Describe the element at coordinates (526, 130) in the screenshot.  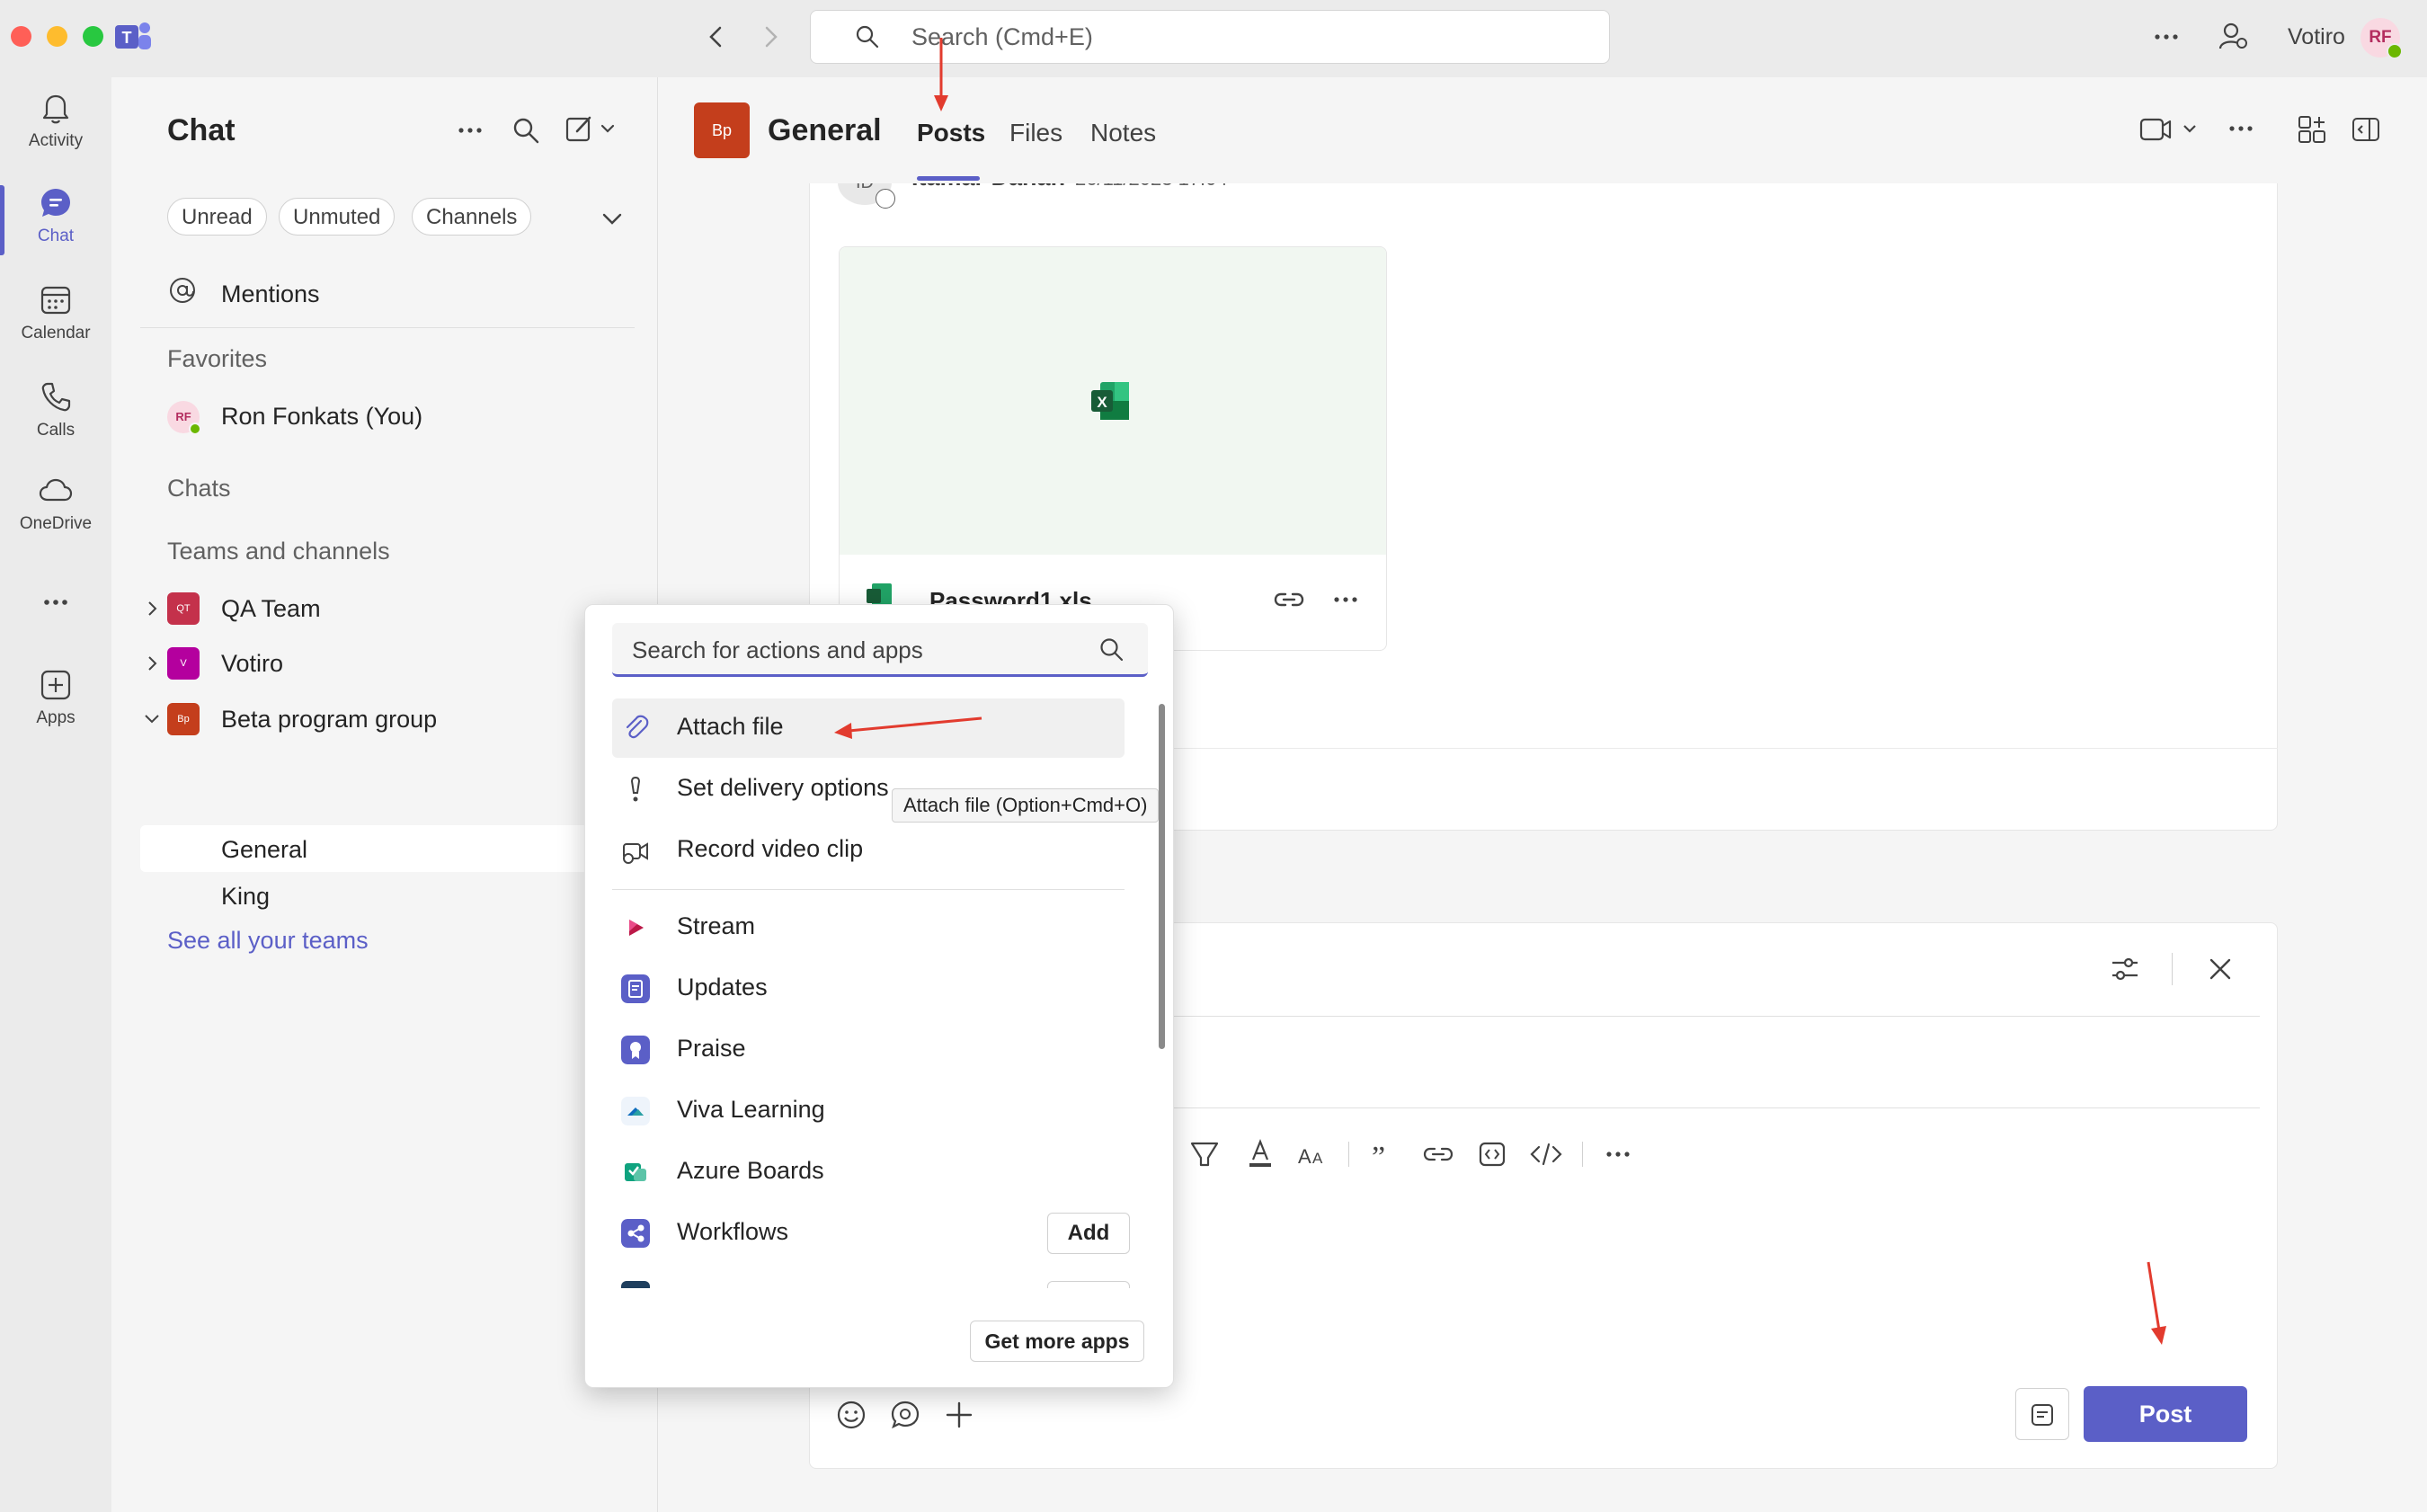
I see `chat-search-icon` at that location.